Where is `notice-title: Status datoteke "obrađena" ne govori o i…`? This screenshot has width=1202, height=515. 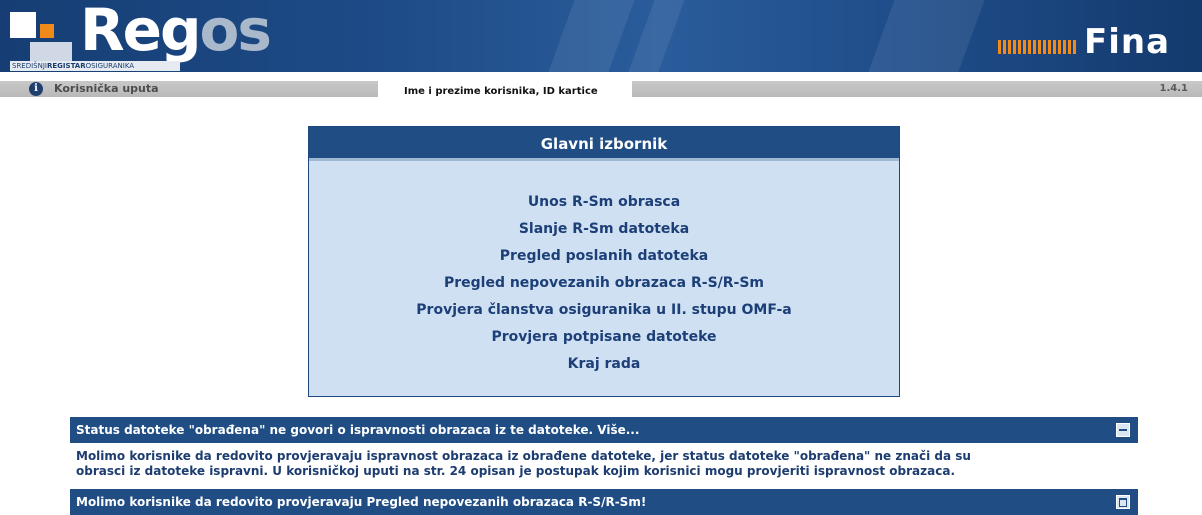
notice-title: Status datoteke "obrađena" ne govori o i… is located at coordinates (357, 430).